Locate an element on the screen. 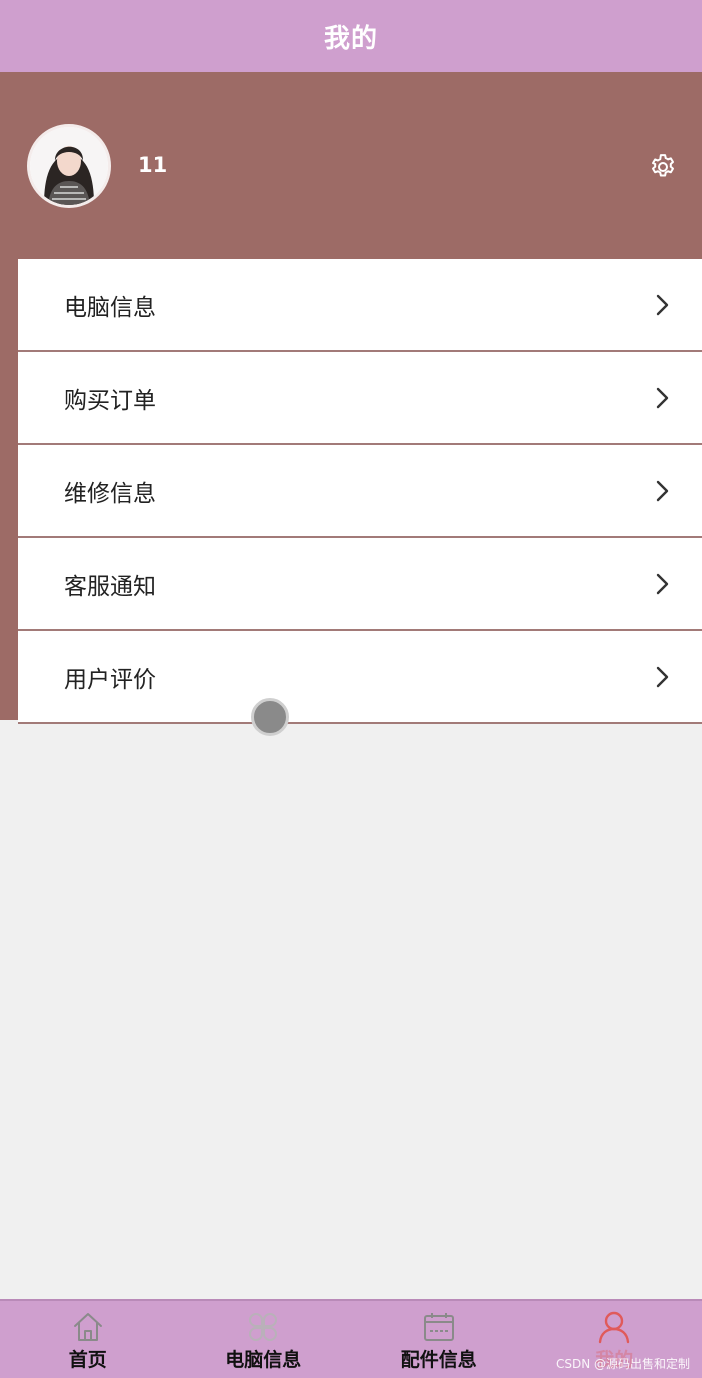  menu-item-purchase-orders: 购买订单 is located at coordinates (360, 398).